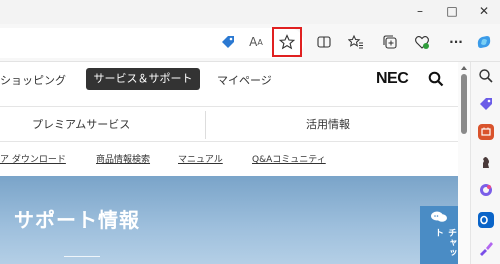 The width and height of the screenshot is (500, 264). What do you see at coordinates (439, 216) in the screenshot?
I see `chat-bubble-icon` at bounding box center [439, 216].